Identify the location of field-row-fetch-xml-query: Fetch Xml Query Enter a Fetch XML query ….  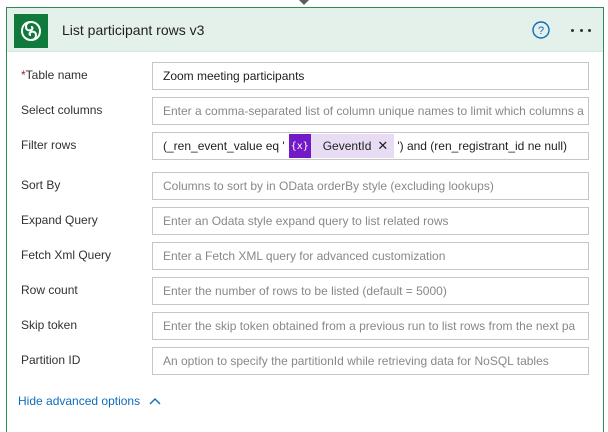
(305, 256).